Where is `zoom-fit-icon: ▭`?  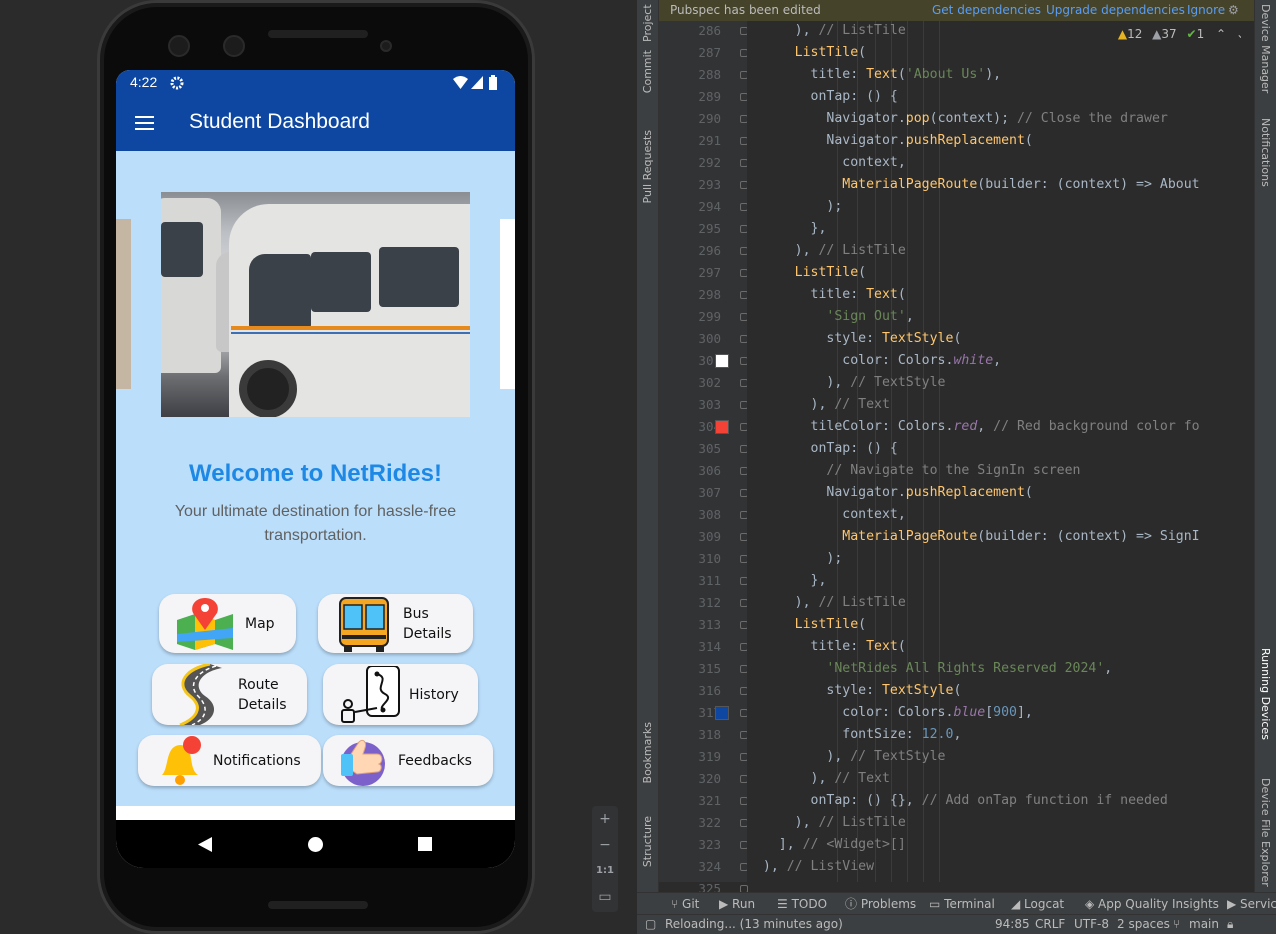
zoom-fit-icon: ▭ is located at coordinates (605, 897).